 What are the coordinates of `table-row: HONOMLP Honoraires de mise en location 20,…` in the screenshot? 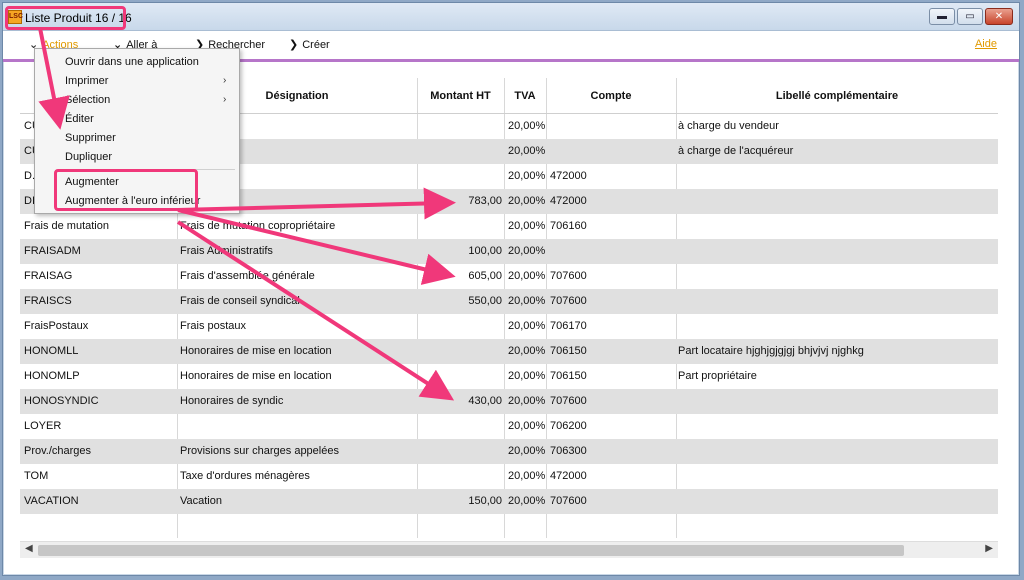 It's located at (509, 376).